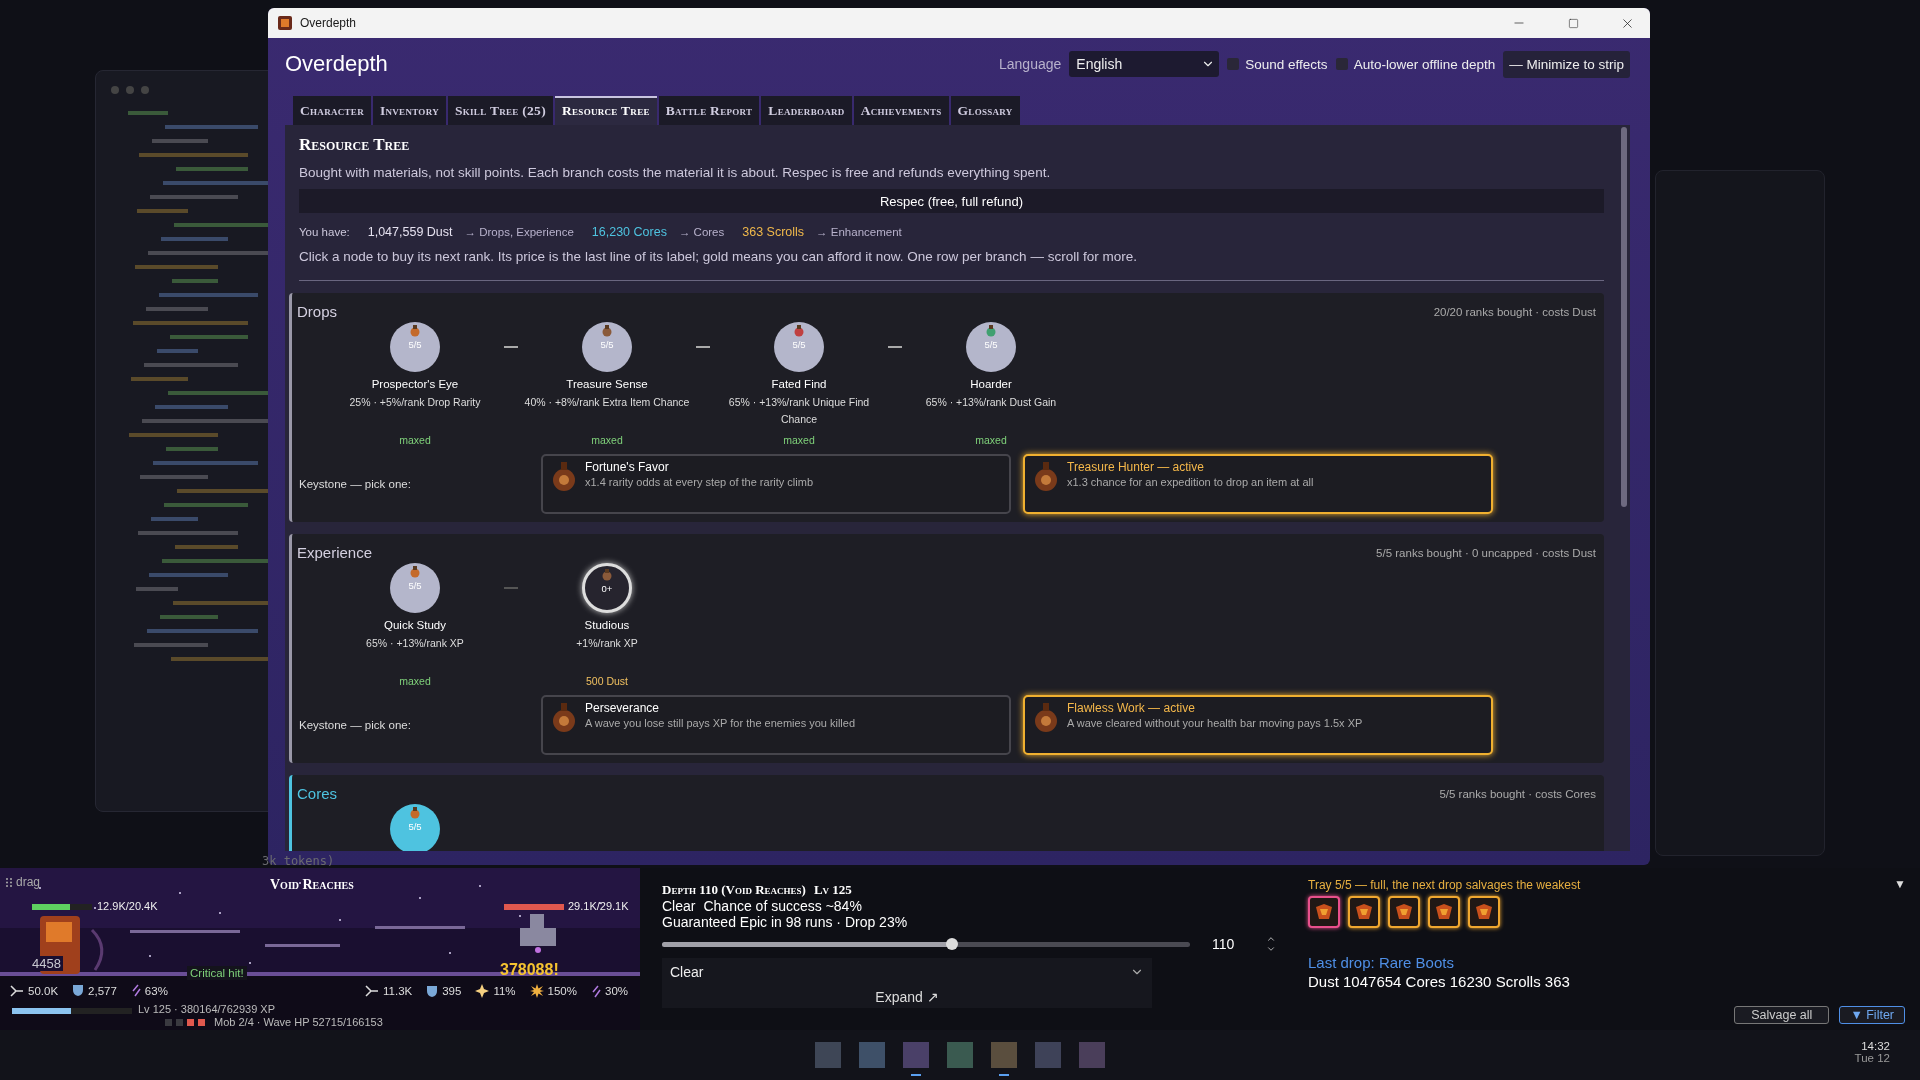  Describe the element at coordinates (1514, 311) in the screenshot. I see `branch-summary: 20/20 ranks bought · costs Dust` at that location.